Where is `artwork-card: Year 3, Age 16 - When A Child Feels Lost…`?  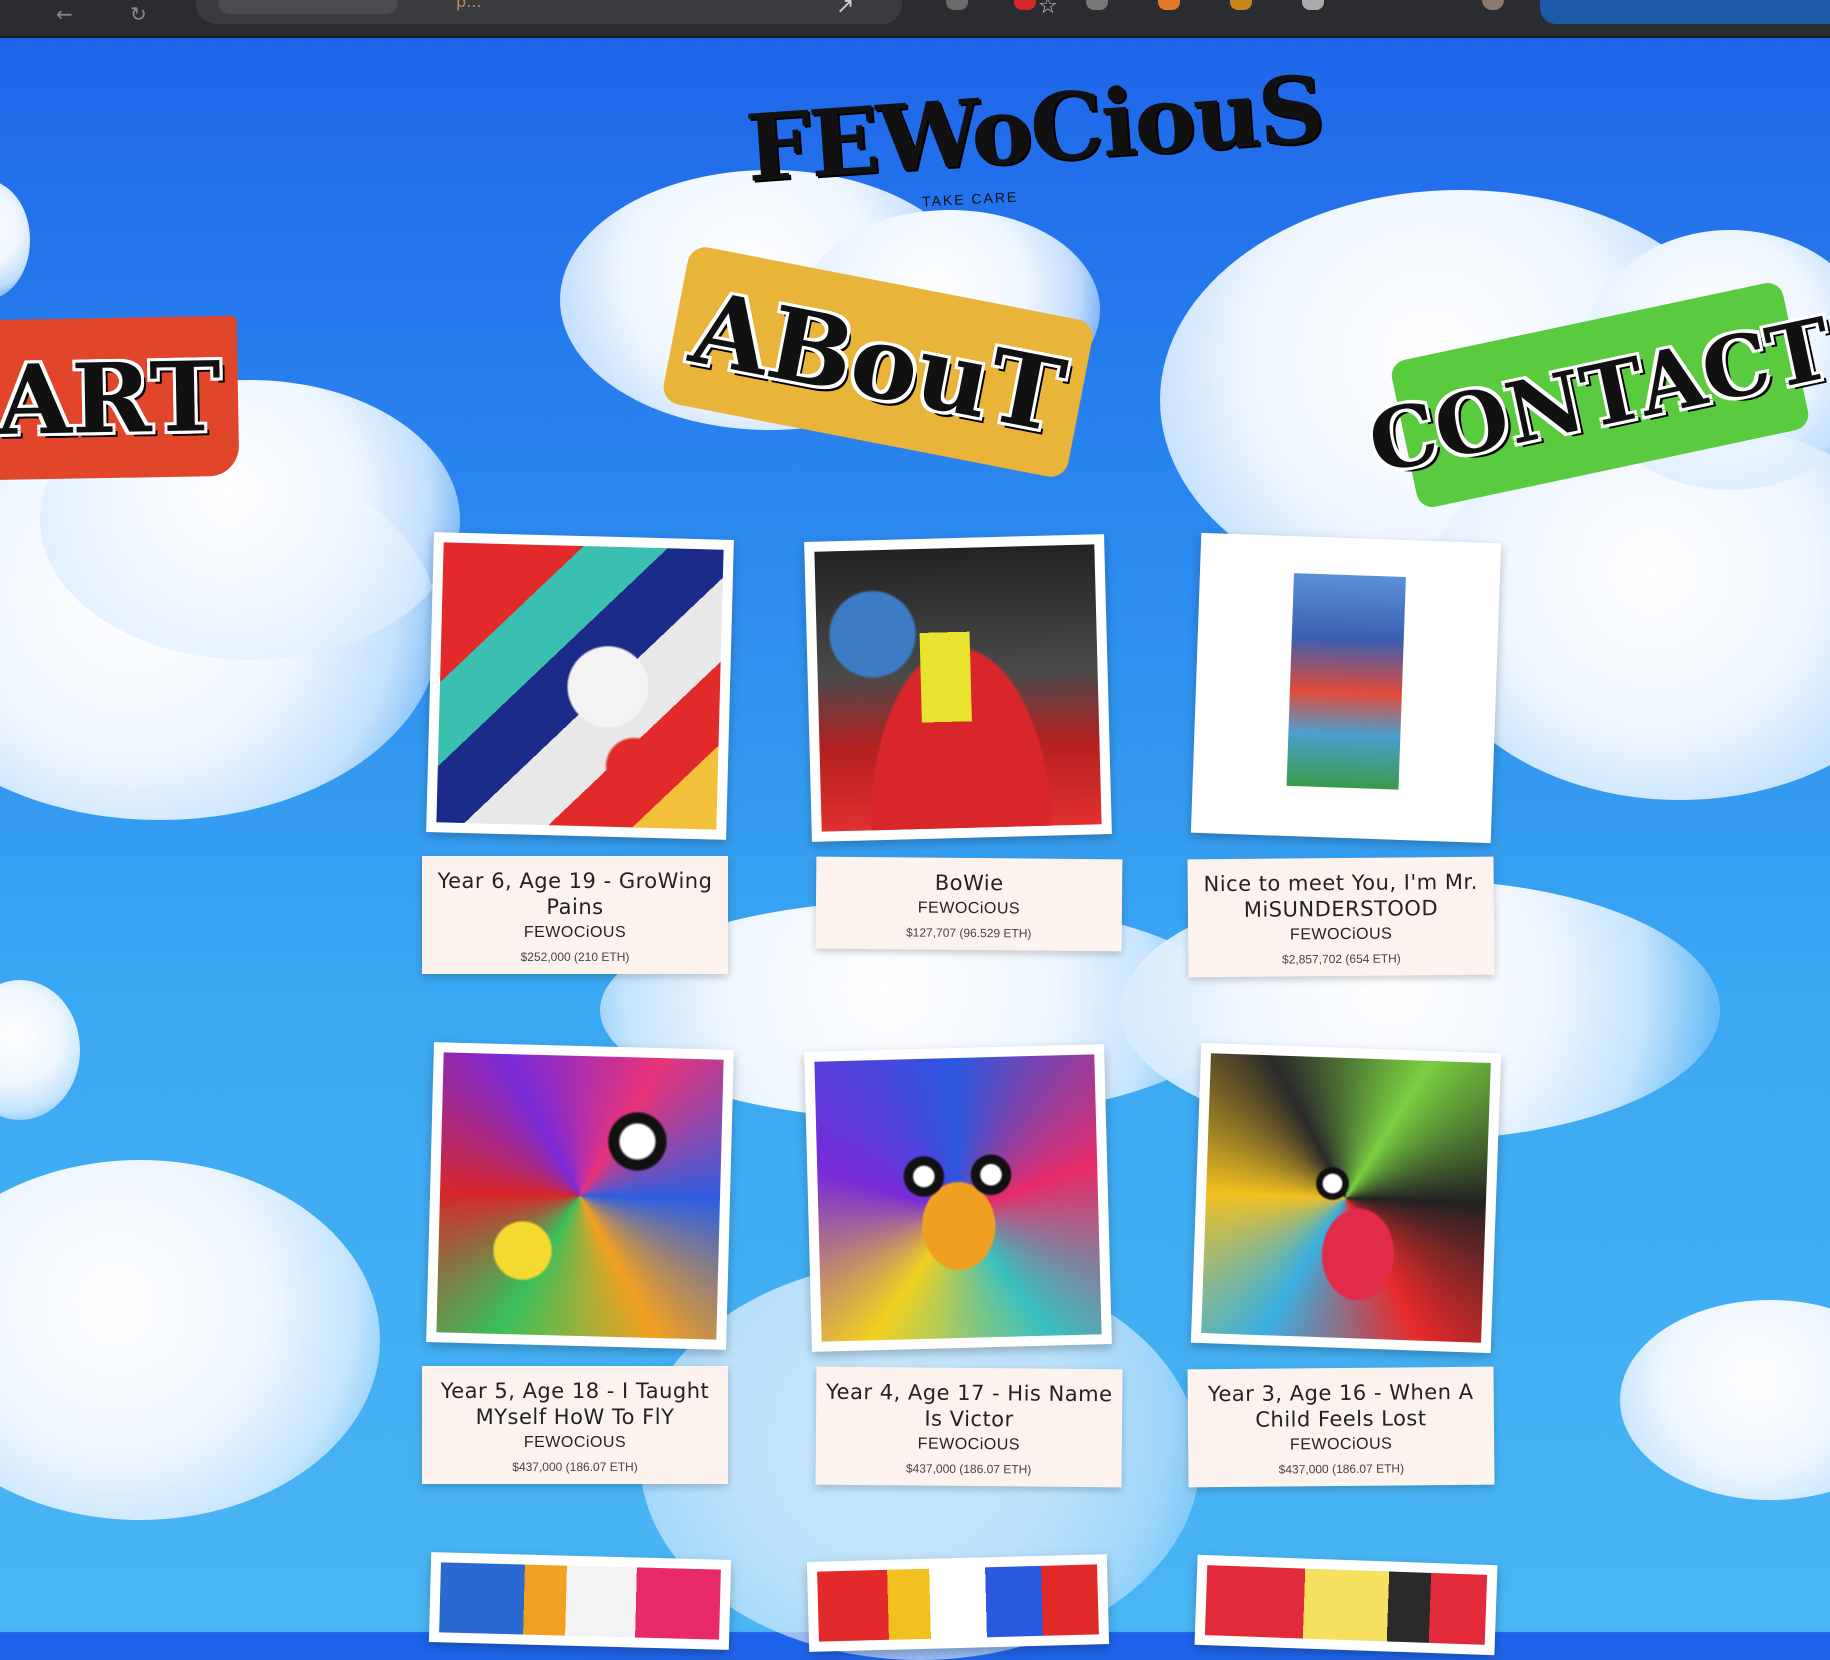 artwork-card: Year 3, Age 16 - When A Child Feels Lost… is located at coordinates (1341, 1427).